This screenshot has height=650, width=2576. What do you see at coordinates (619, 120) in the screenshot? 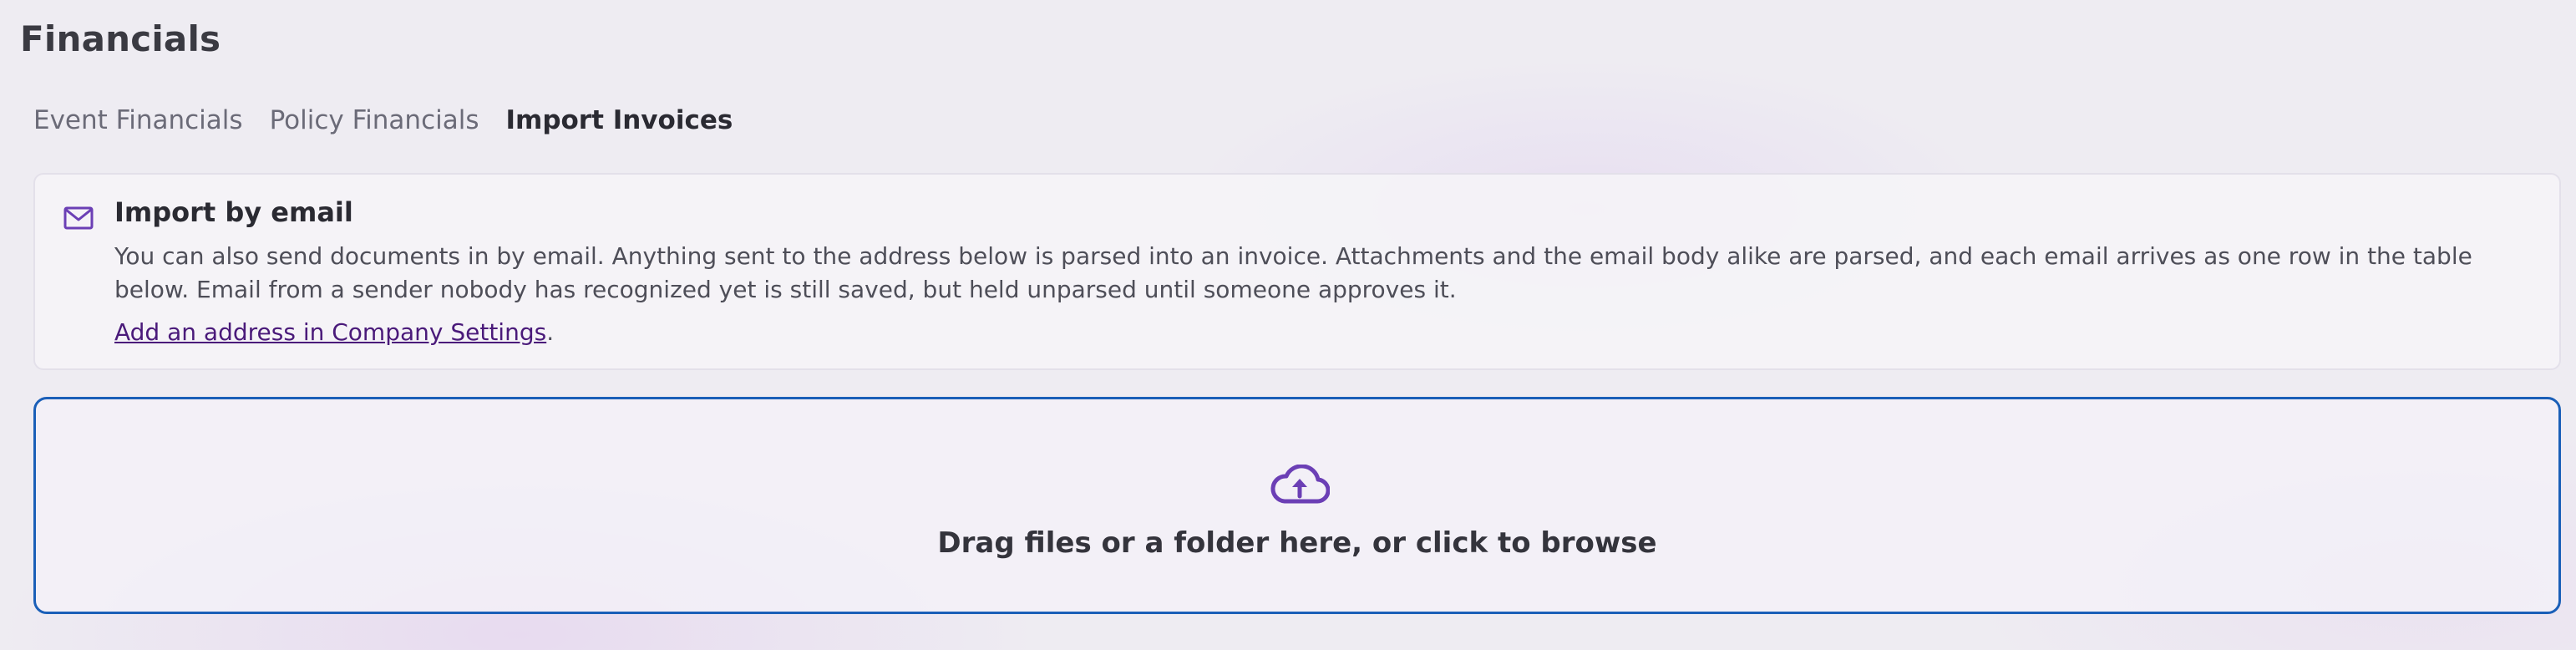
I see `tab-import-invoices: Import Invoices` at bounding box center [619, 120].